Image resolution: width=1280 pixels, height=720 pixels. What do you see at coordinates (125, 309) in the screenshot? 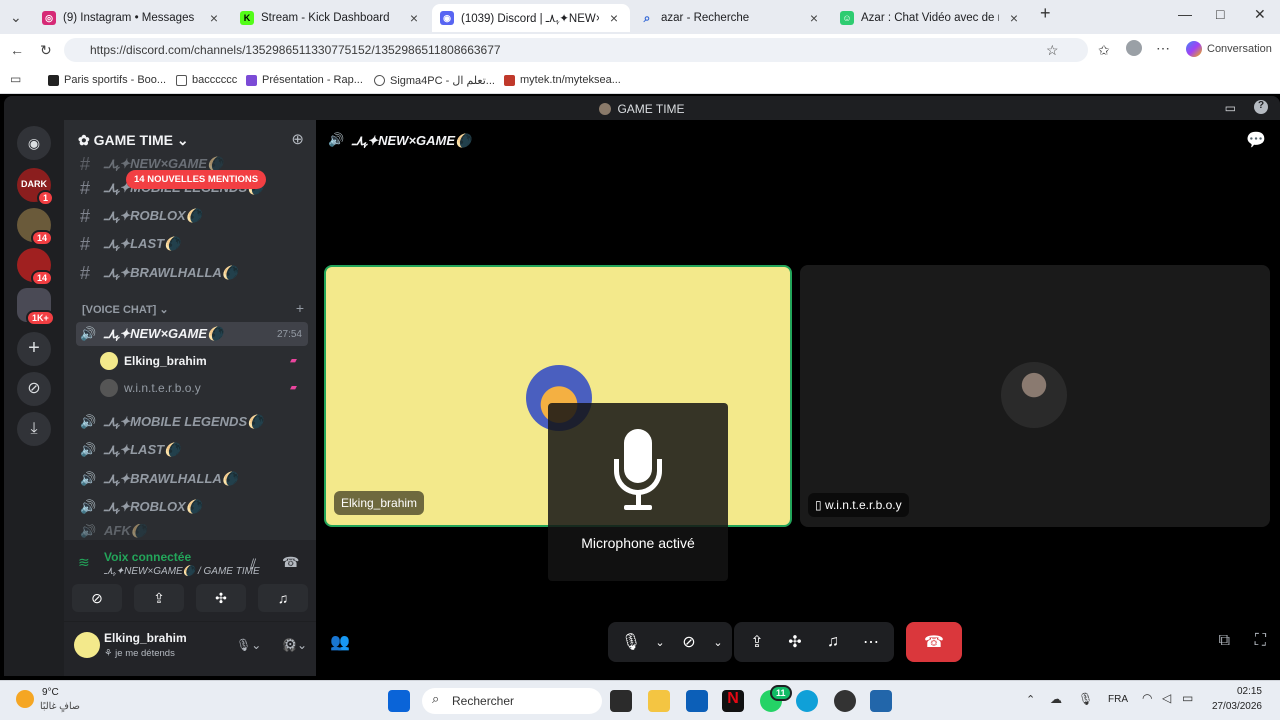
I see `voice-category: [VOICE CHAT] ⌄` at bounding box center [125, 309].